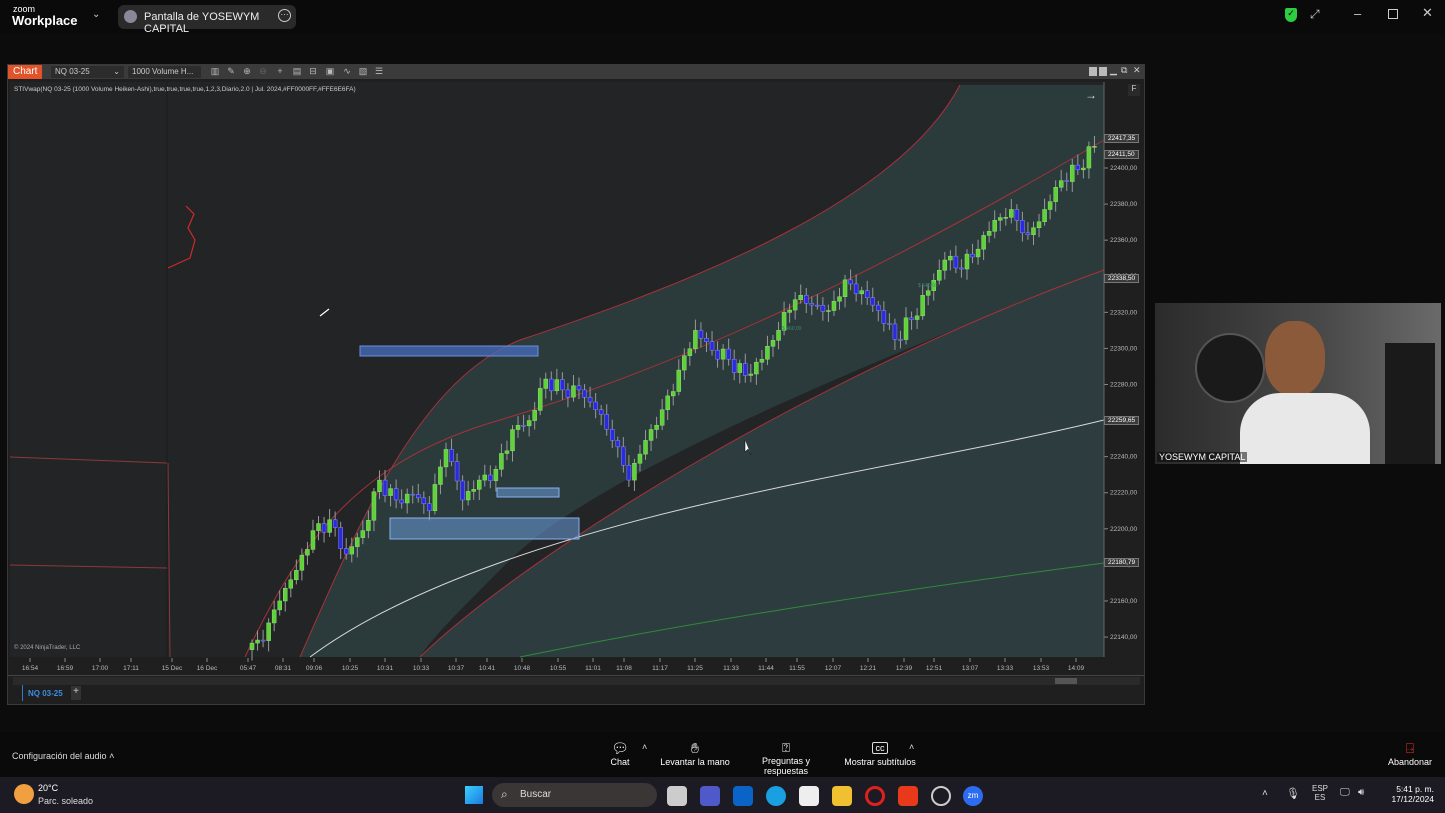 The height and width of the screenshot is (813, 1445). Describe the element at coordinates (1123, 204) in the screenshot. I see `y-tick-label: 22380,00` at that location.